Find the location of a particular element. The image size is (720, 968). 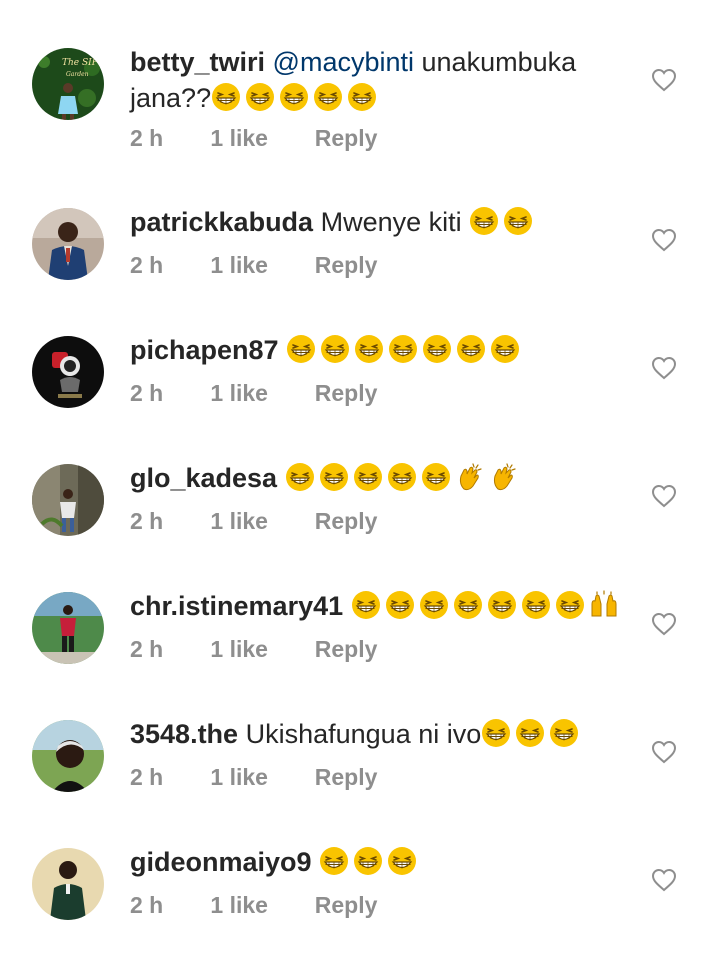

comment-username: 3548.the is located at coordinates (184, 734).